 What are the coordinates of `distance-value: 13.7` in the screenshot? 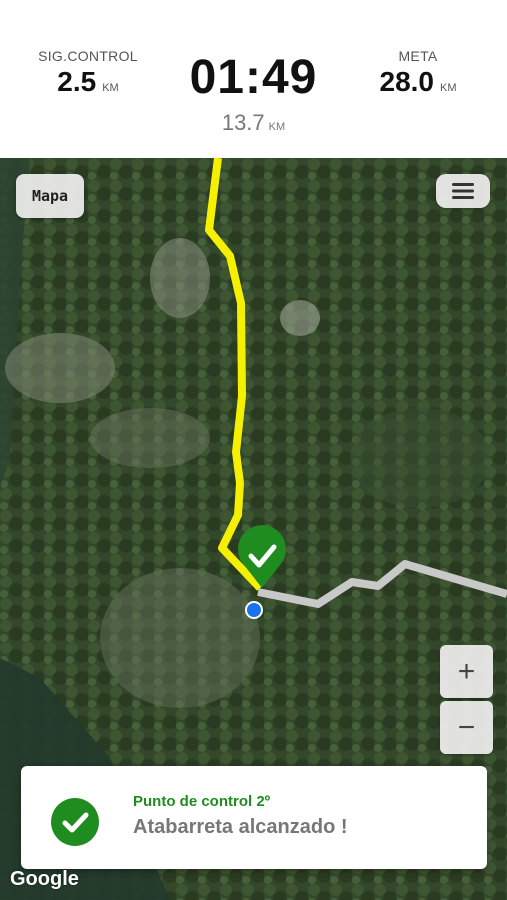 It's located at (243, 122).